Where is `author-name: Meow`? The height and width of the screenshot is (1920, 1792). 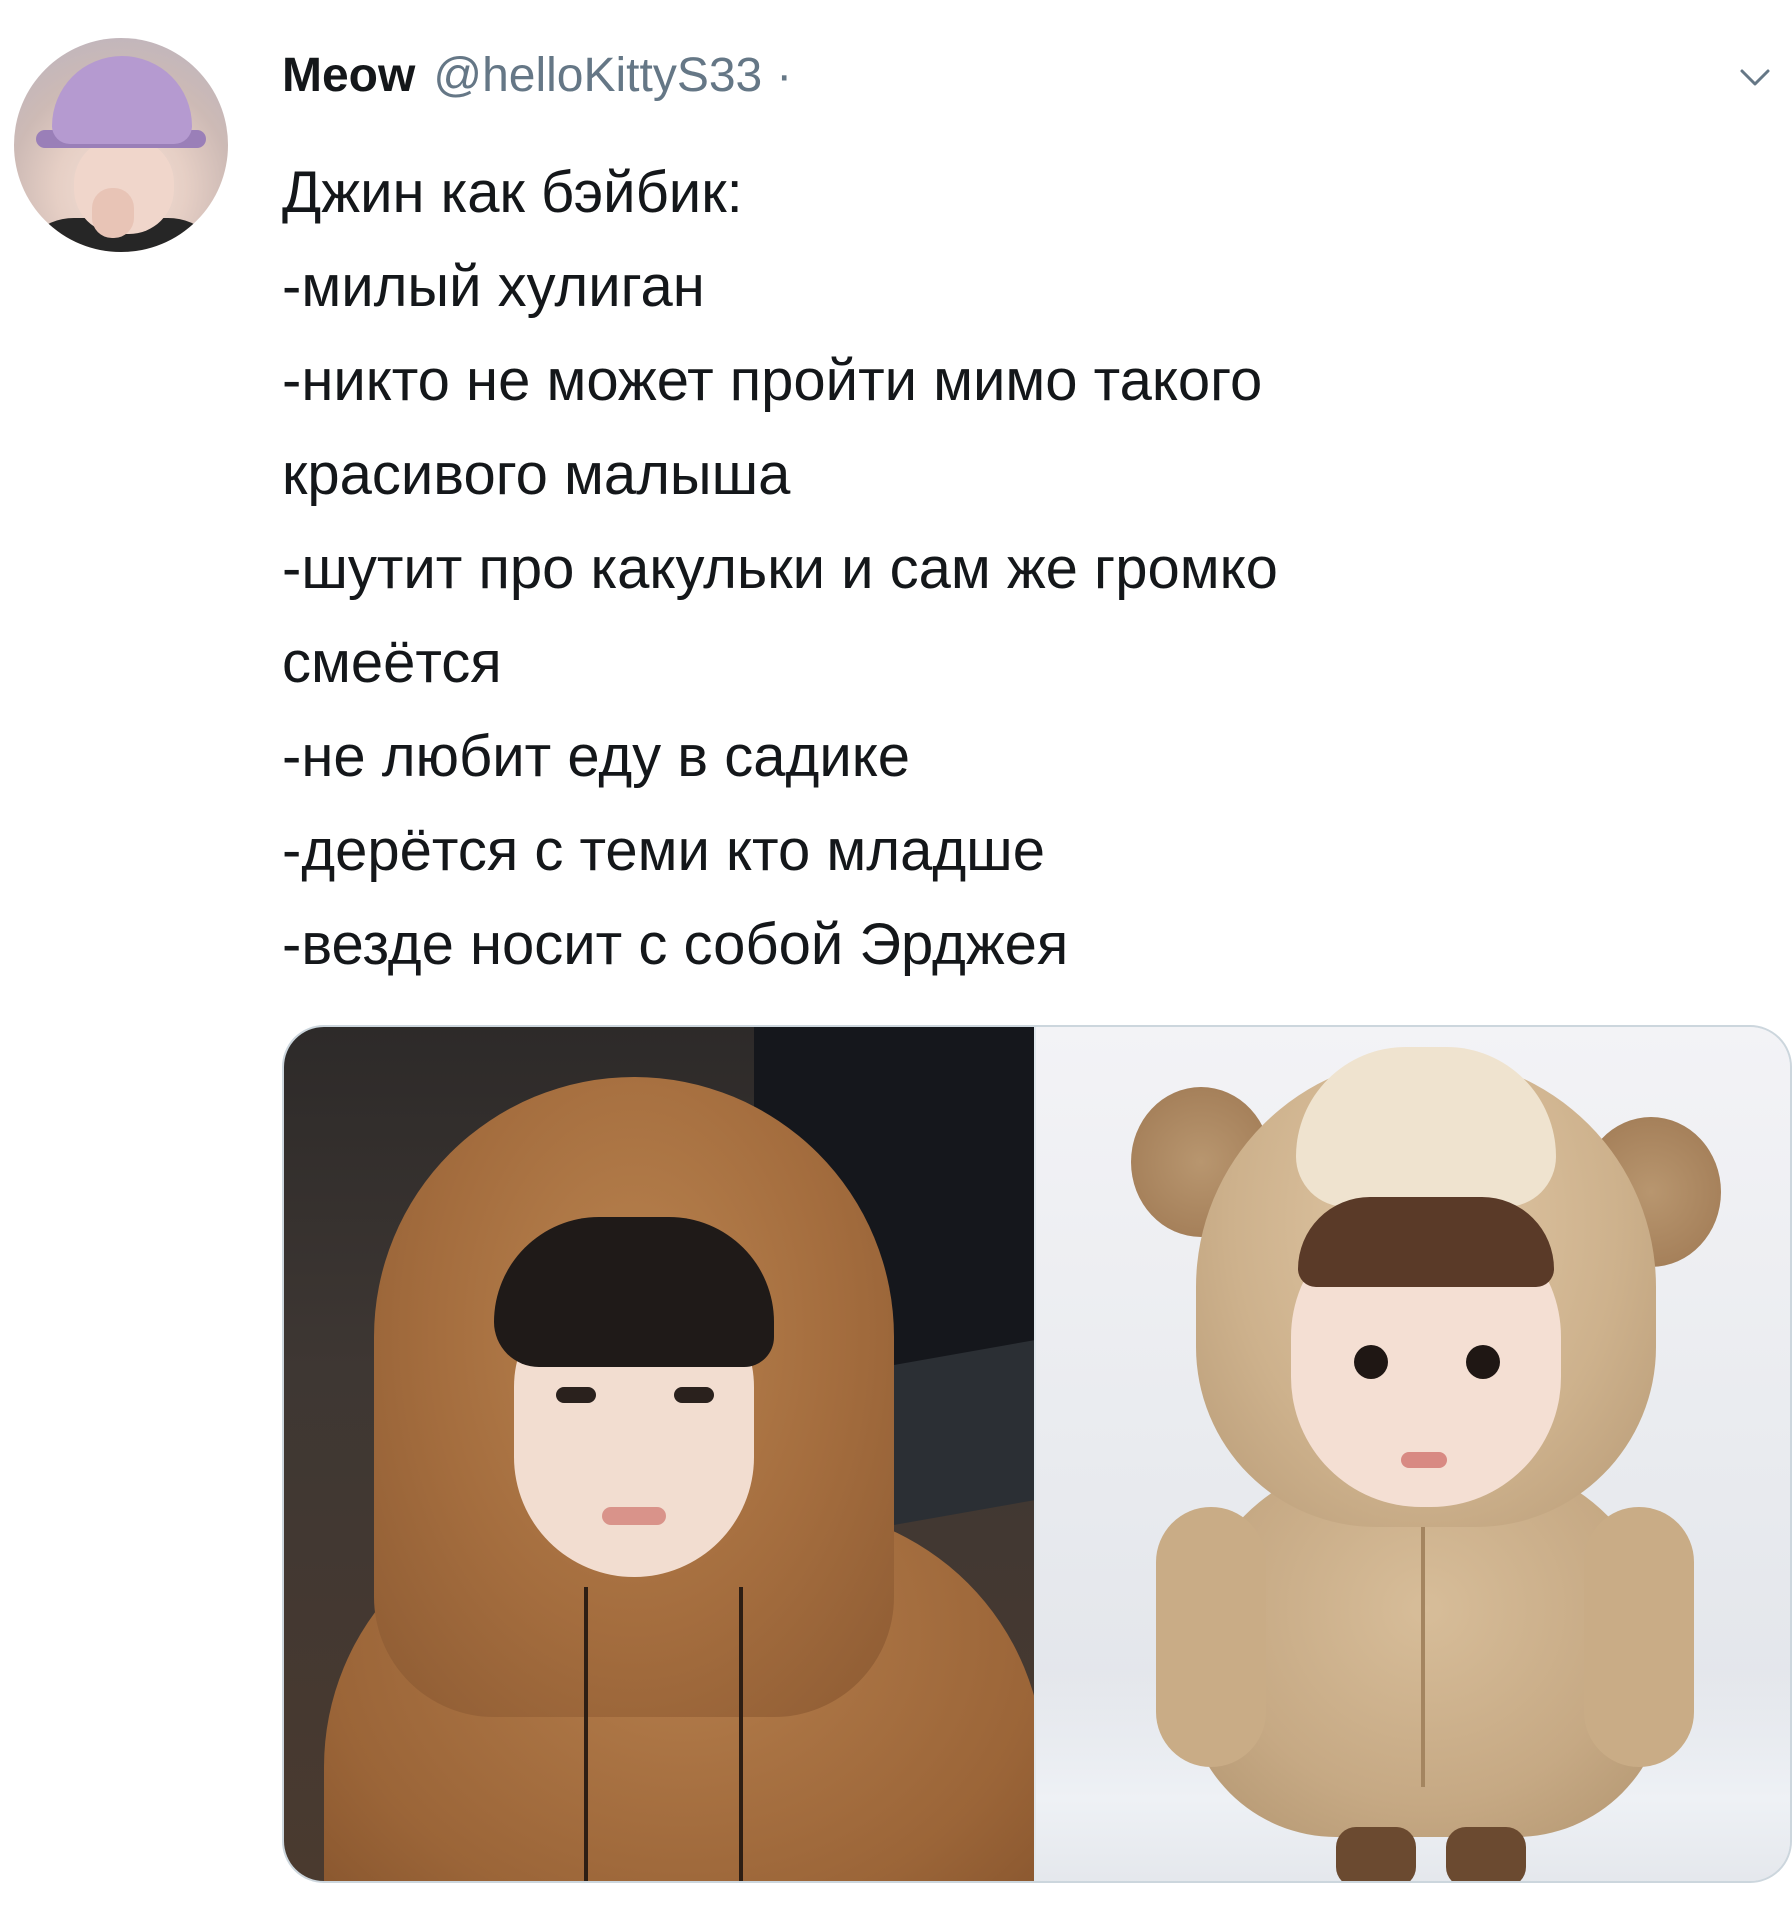 author-name: Meow is located at coordinates (348, 75).